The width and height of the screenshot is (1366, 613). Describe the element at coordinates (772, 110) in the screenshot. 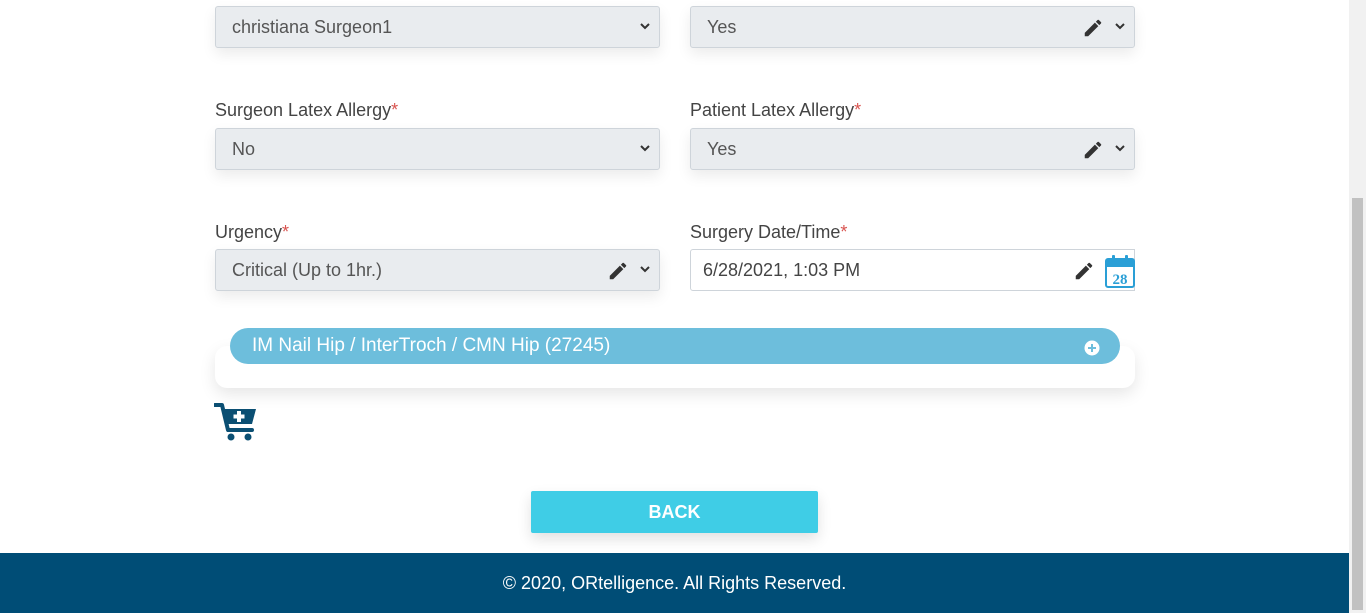

I see `patient-latex-label-text: Patient Latex Allergy` at that location.